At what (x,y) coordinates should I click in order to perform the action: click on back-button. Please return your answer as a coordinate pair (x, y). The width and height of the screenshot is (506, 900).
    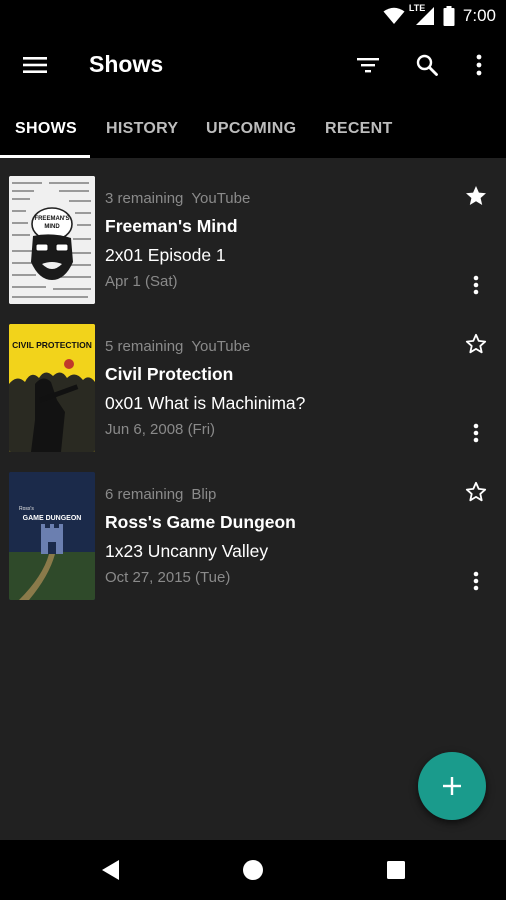
    Looking at the image, I should click on (110, 870).